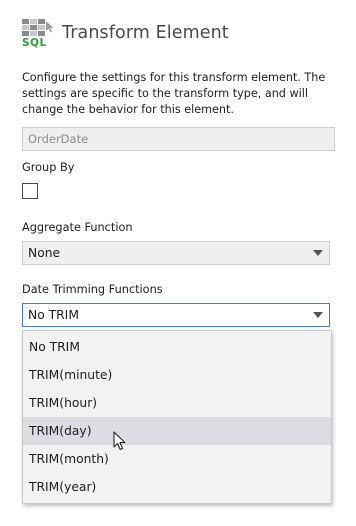 The width and height of the screenshot is (356, 526). What do you see at coordinates (92, 289) in the screenshot?
I see `date-trimming-label: Date Trimming Functions` at bounding box center [92, 289].